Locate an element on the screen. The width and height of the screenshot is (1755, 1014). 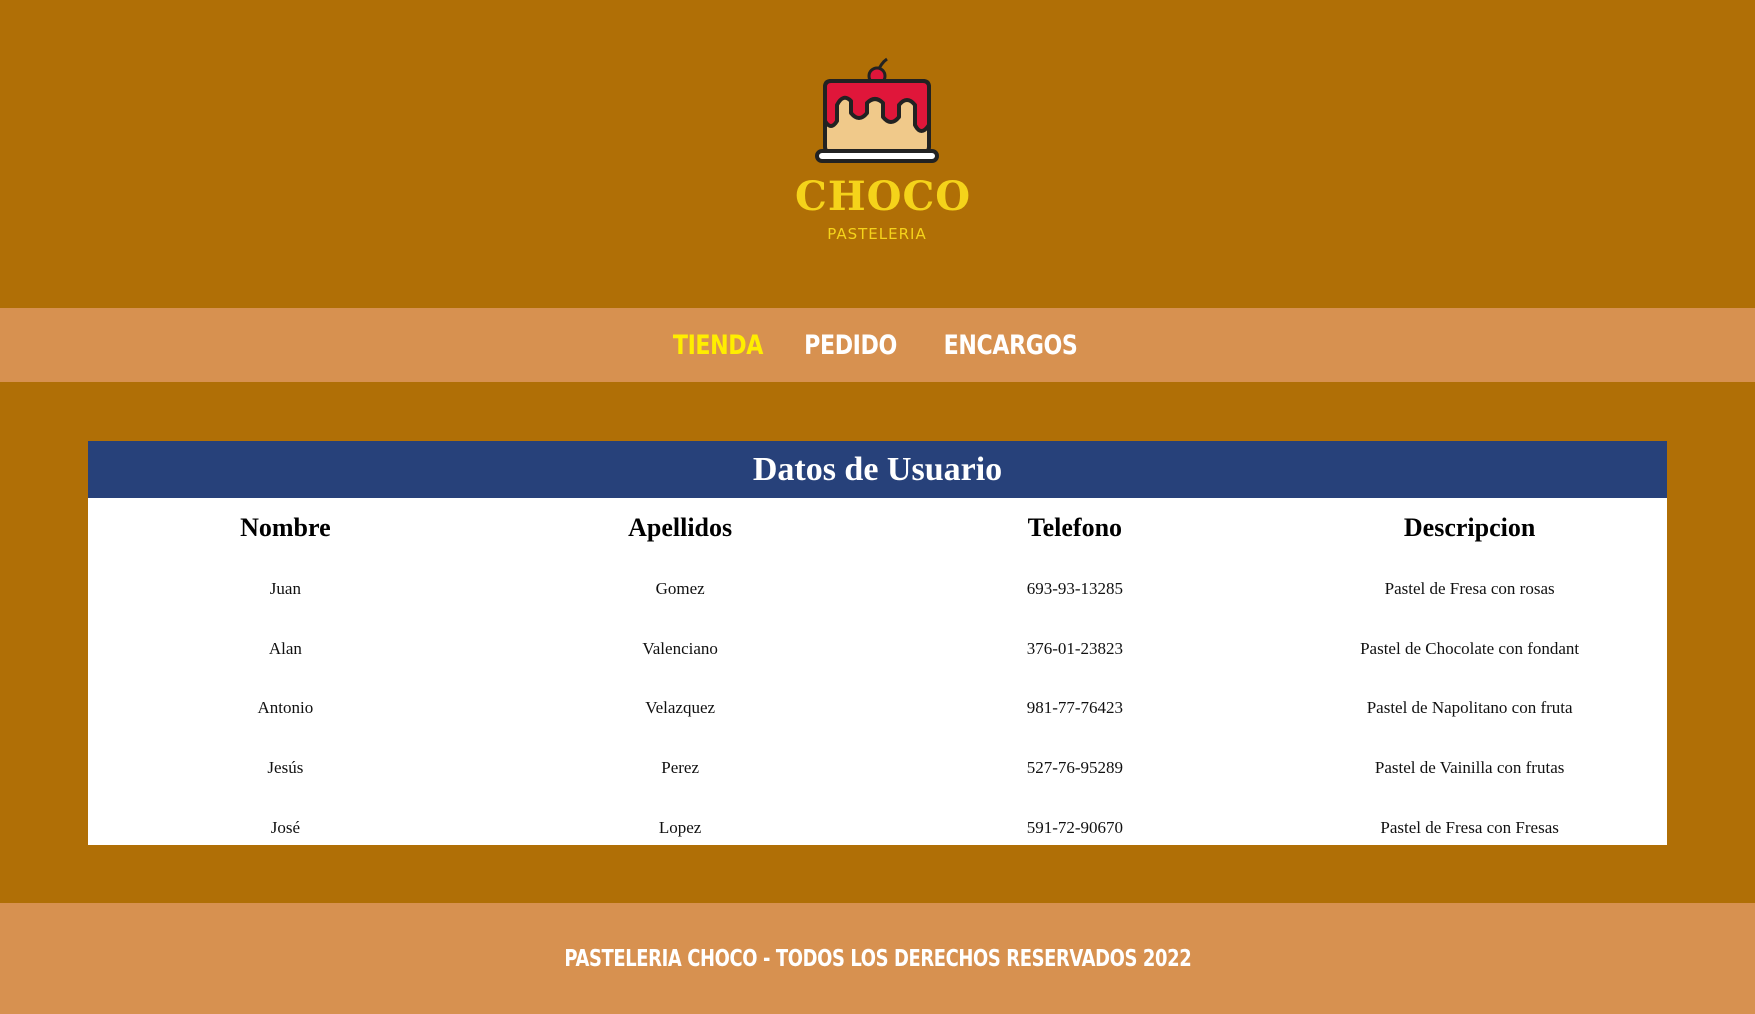
nav-item-encargos: ENCARGOS is located at coordinates (1011, 345).